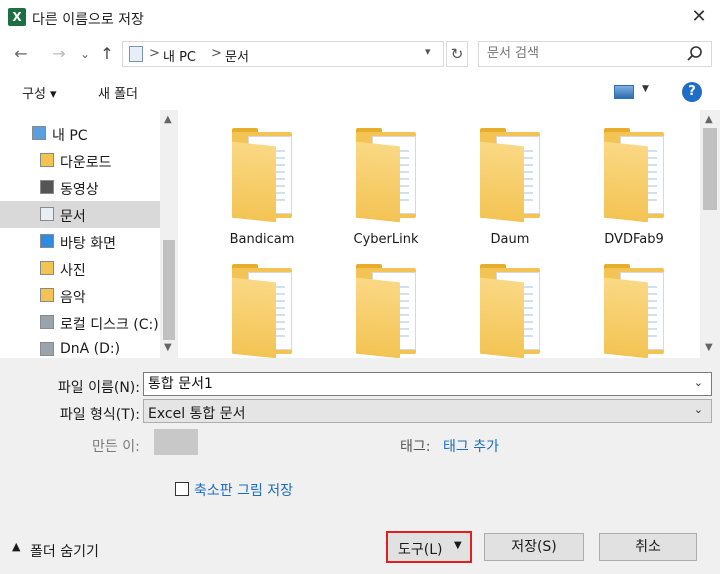  Describe the element at coordinates (116, 447) in the screenshot. I see `author-label: 만든 이:` at that location.